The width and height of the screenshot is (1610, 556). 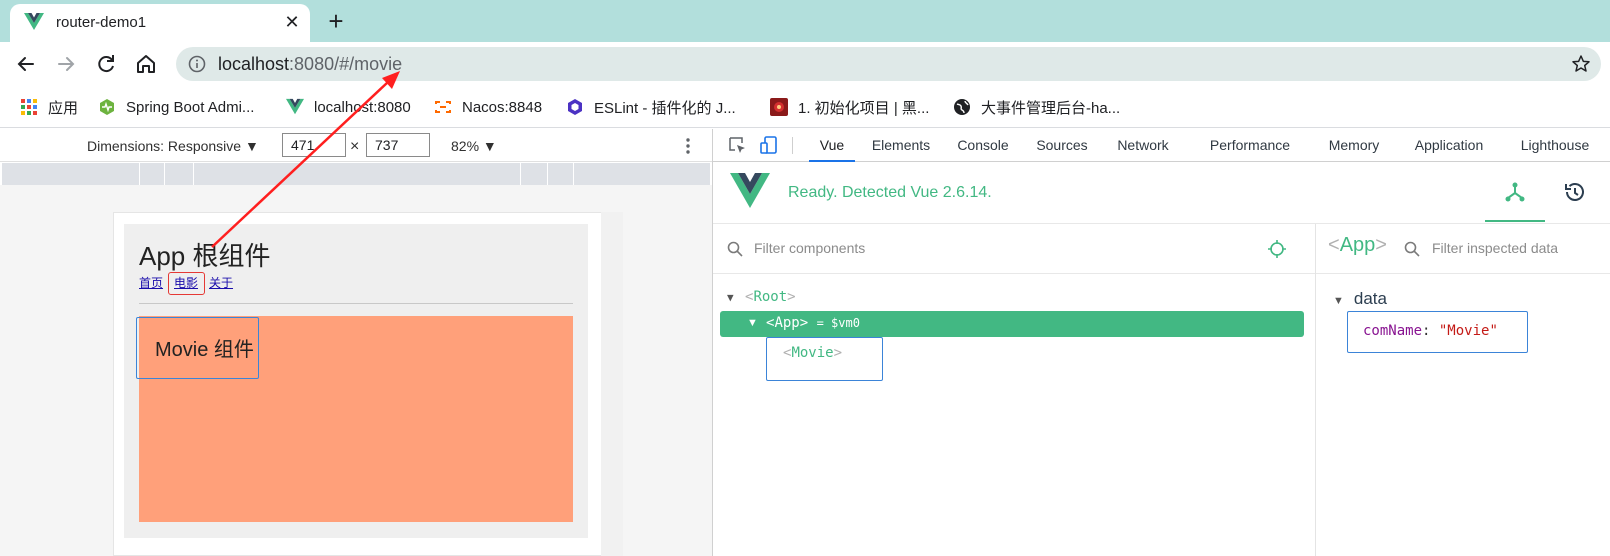 I want to click on dimensions-select: Dimensions: Responsive ▼, so click(x=173, y=146).